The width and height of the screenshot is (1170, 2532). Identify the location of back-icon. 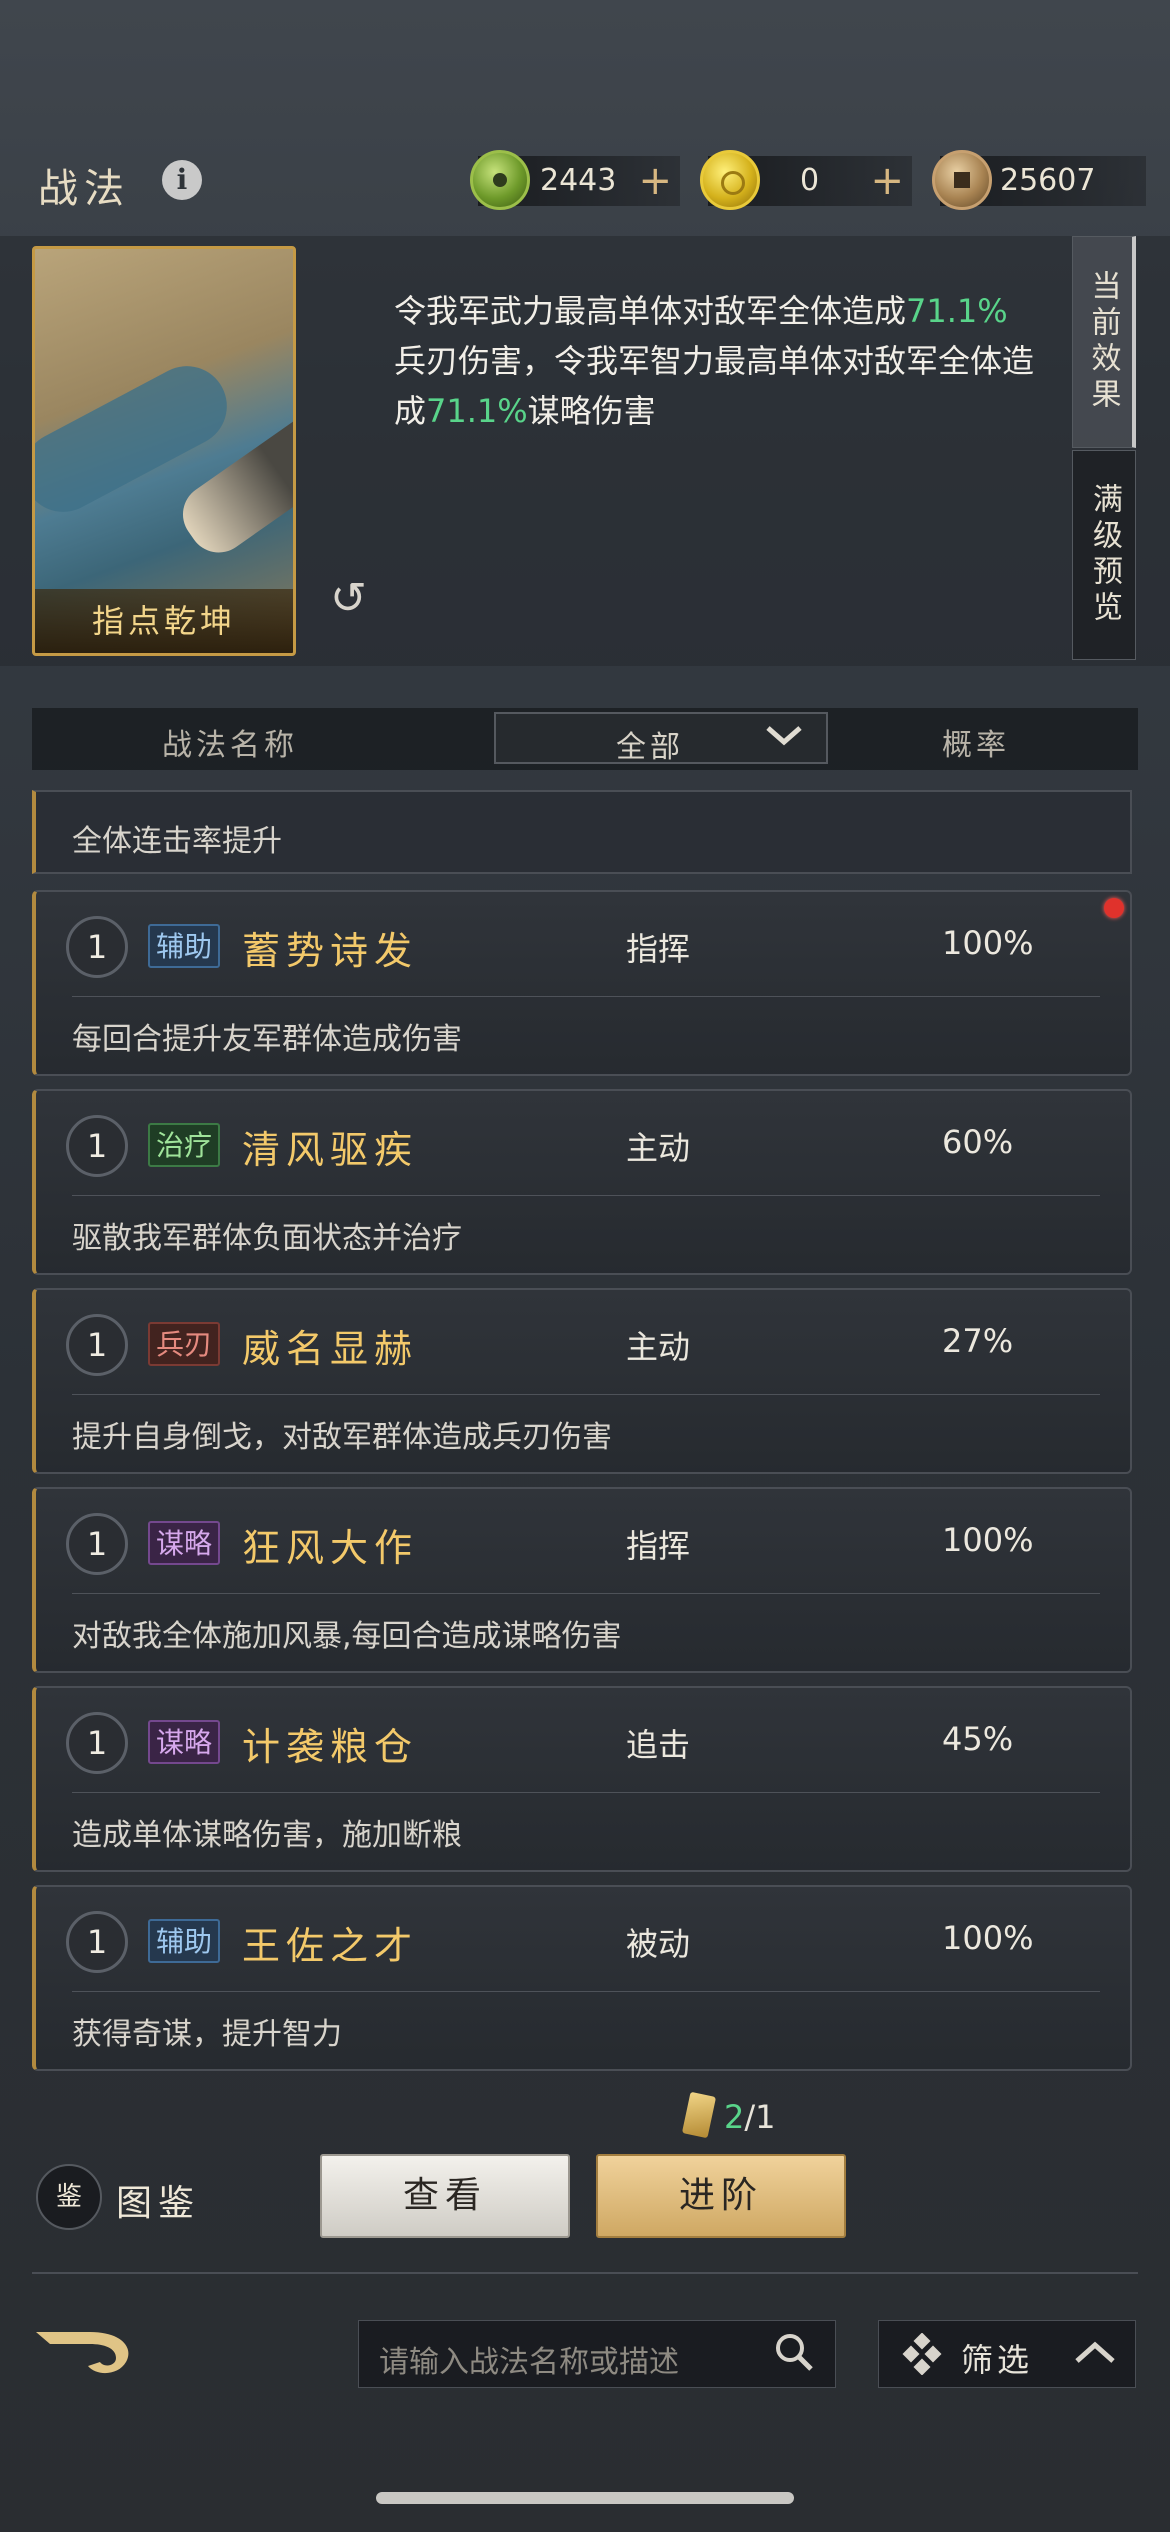
(85, 2351).